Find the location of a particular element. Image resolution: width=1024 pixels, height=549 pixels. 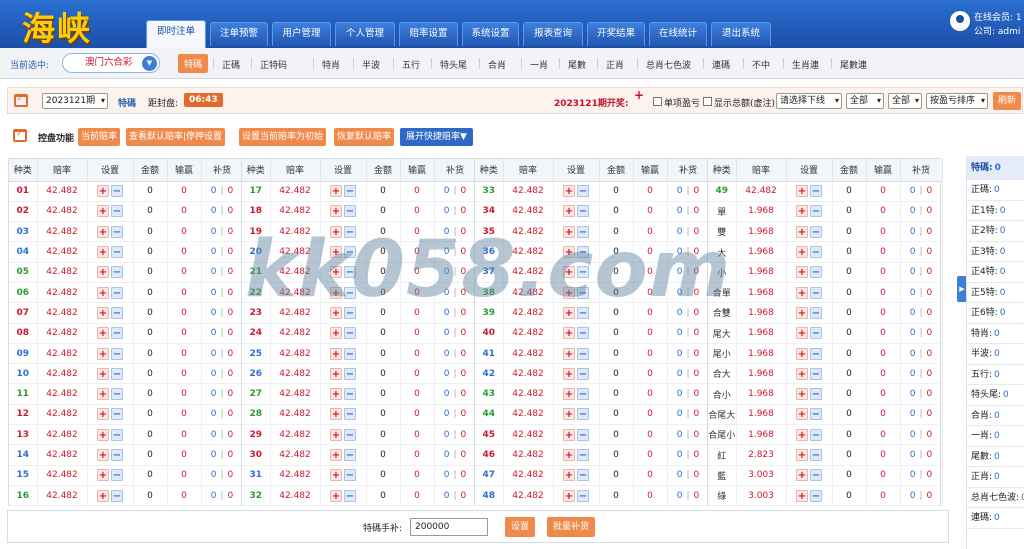

summary-item: 正肖: 0 is located at coordinates (995, 477).